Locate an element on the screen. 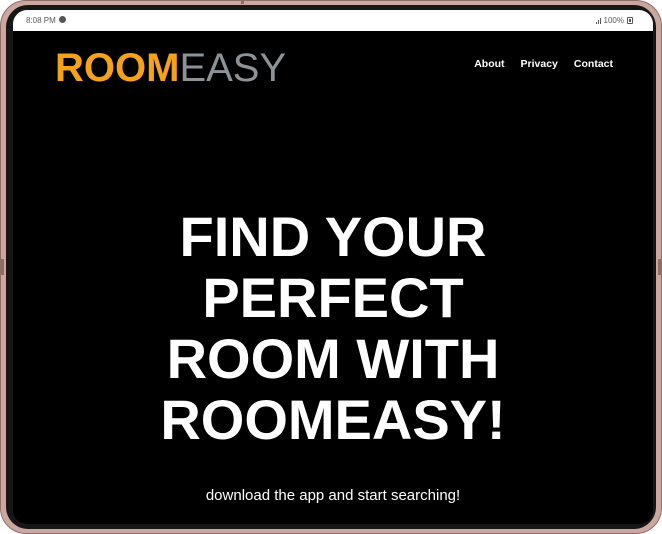 The width and height of the screenshot is (662, 534). headline-line: ROOMEASY! is located at coordinates (333, 419).